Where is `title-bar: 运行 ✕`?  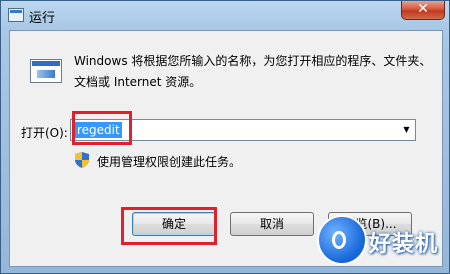
title-bar: 运行 ✕ is located at coordinates (225, 15).